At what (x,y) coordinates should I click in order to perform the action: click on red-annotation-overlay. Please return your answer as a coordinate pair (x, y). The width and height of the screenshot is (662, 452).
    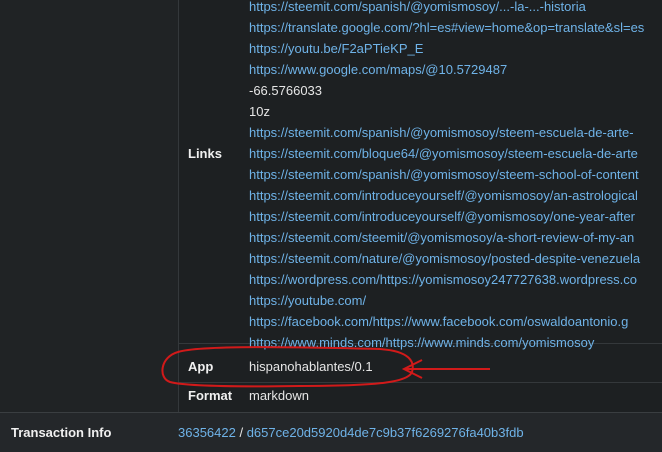
    Looking at the image, I should click on (325, 367).